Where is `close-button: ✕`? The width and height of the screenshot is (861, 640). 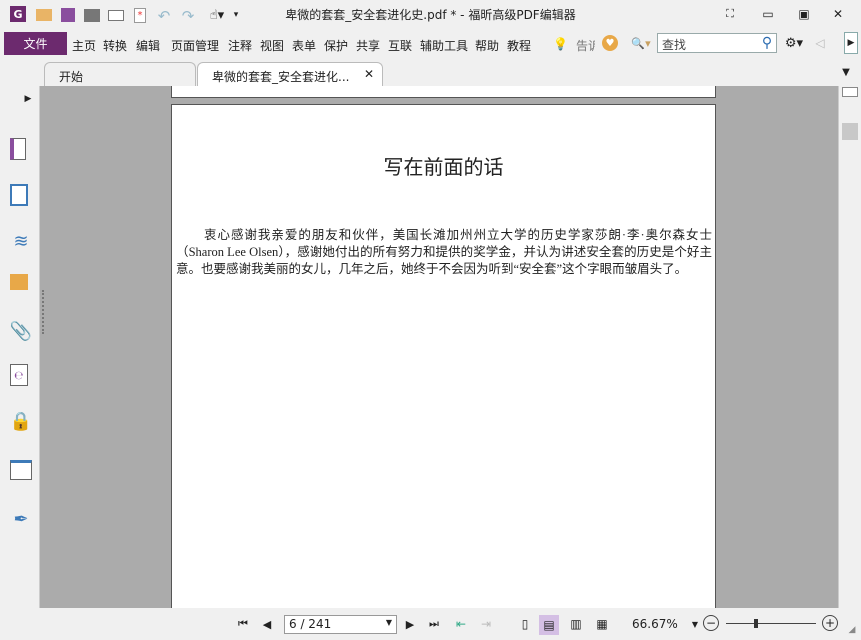
close-button: ✕ is located at coordinates (838, 14).